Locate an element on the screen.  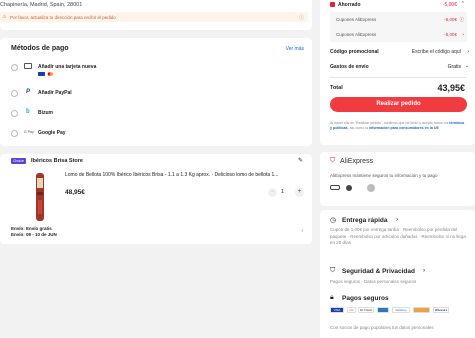
method-label-google-pay: Google Pay is located at coordinates (52, 133).